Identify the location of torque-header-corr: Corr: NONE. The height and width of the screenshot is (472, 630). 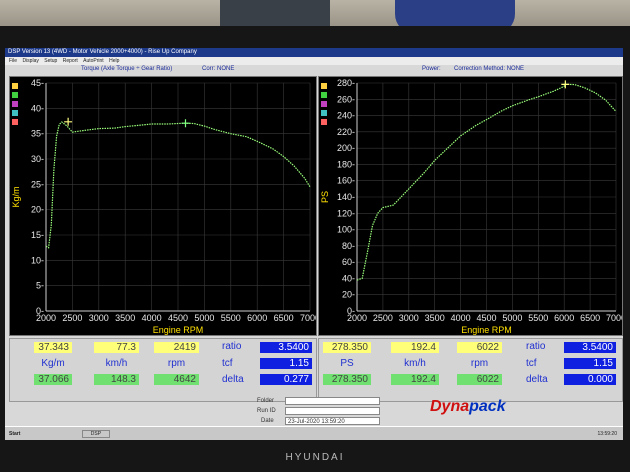
(218, 69).